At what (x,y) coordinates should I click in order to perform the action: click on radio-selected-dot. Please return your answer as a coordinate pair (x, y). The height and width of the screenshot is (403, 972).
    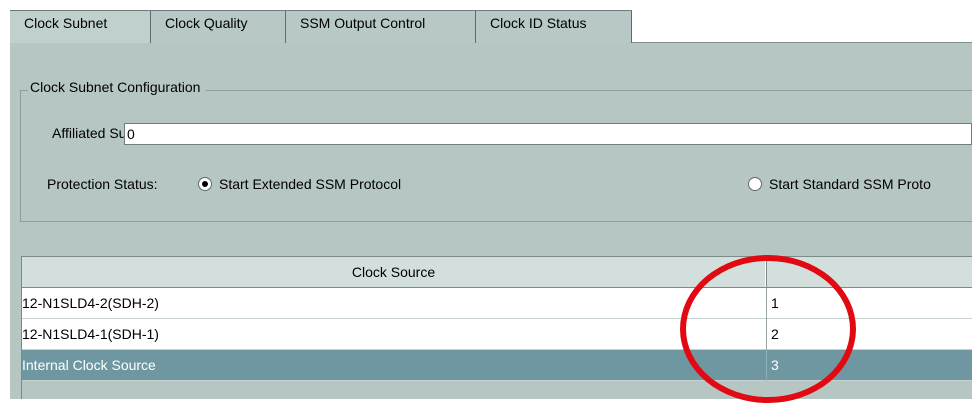
    Looking at the image, I should click on (205, 184).